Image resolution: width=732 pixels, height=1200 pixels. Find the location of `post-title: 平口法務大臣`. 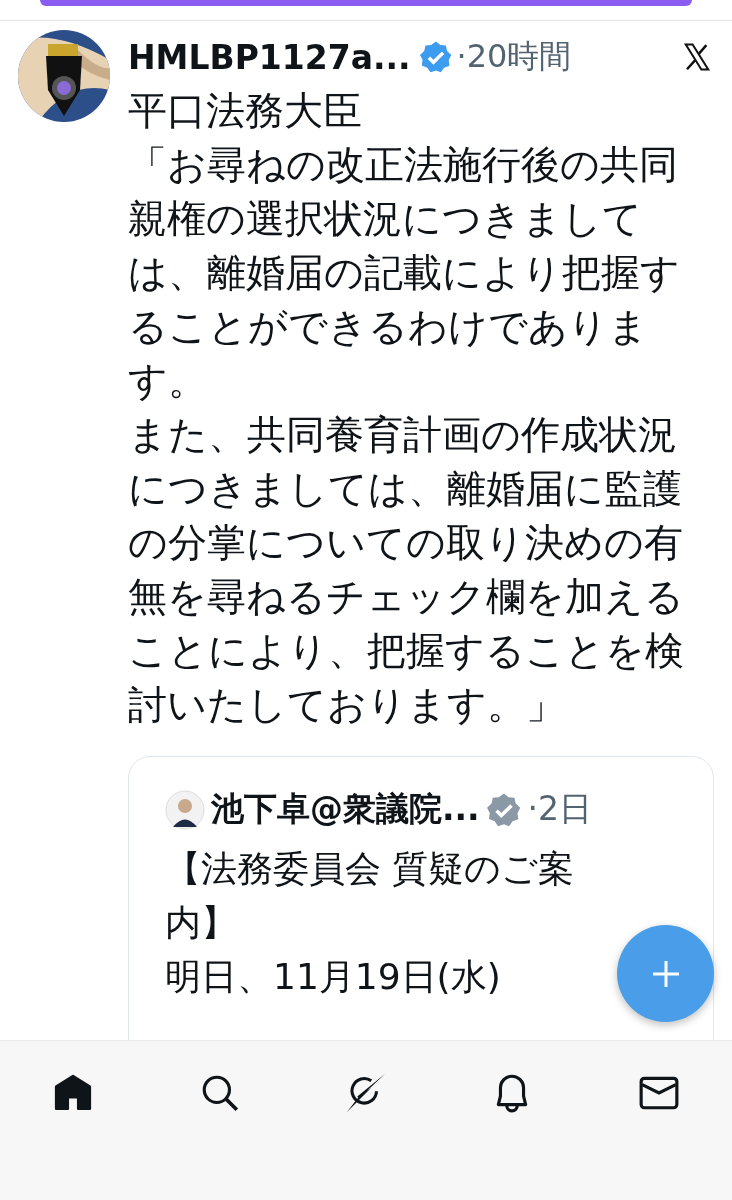

post-title: 平口法務大臣 is located at coordinates (245, 111).